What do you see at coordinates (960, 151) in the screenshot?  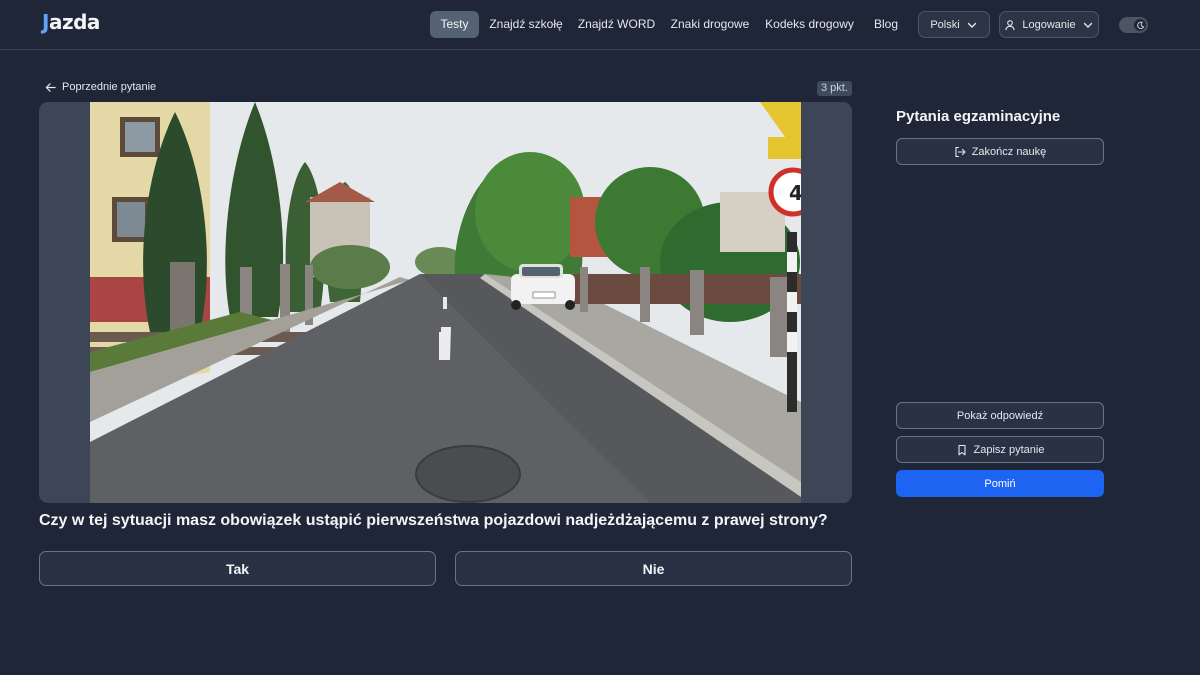 I see `logout-icon` at bounding box center [960, 151].